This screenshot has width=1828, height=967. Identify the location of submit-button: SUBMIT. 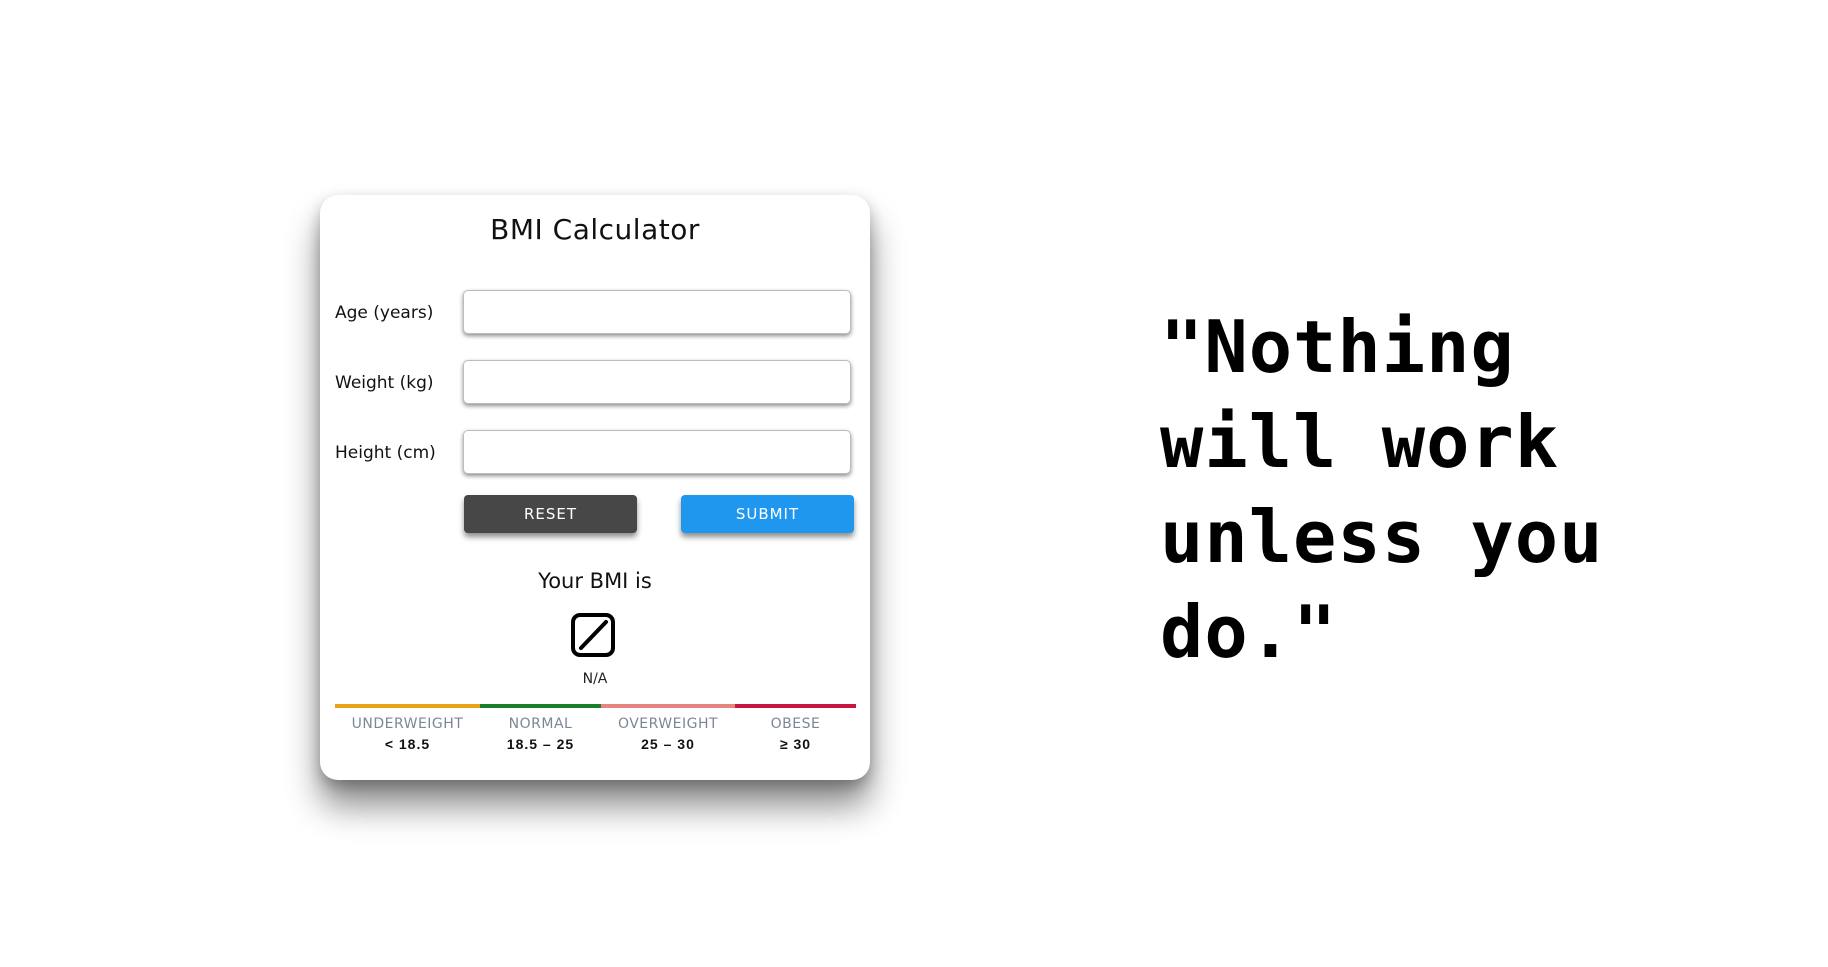
(767, 514).